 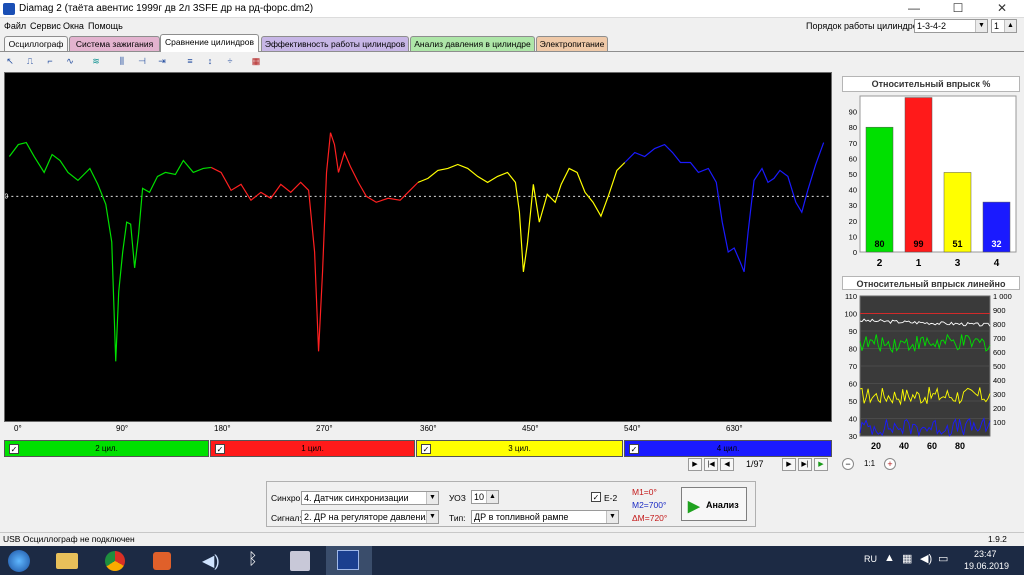 I want to click on cylinder-order-select: 1-3-4-2 ▼, so click(x=951, y=26).